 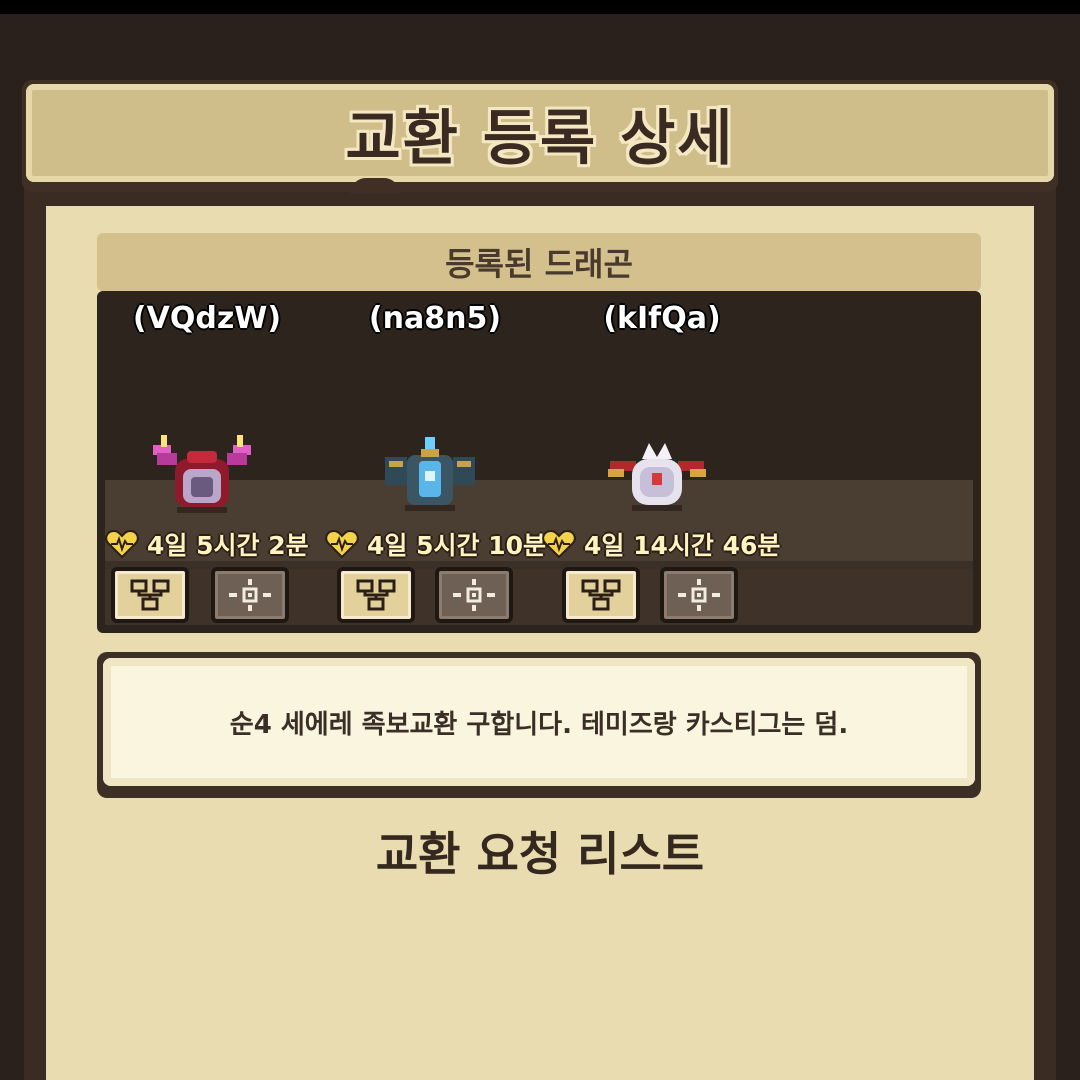 What do you see at coordinates (228, 545) in the screenshot?
I see `timer-text: 4일 5시간 2분` at bounding box center [228, 545].